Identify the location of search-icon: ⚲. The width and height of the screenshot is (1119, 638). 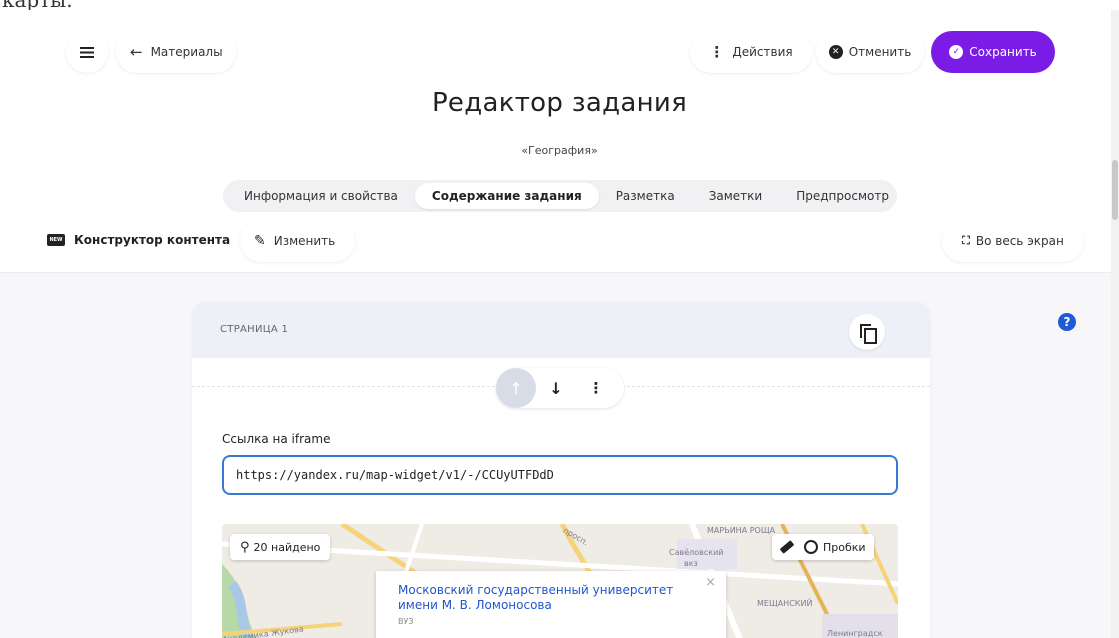
(245, 547).